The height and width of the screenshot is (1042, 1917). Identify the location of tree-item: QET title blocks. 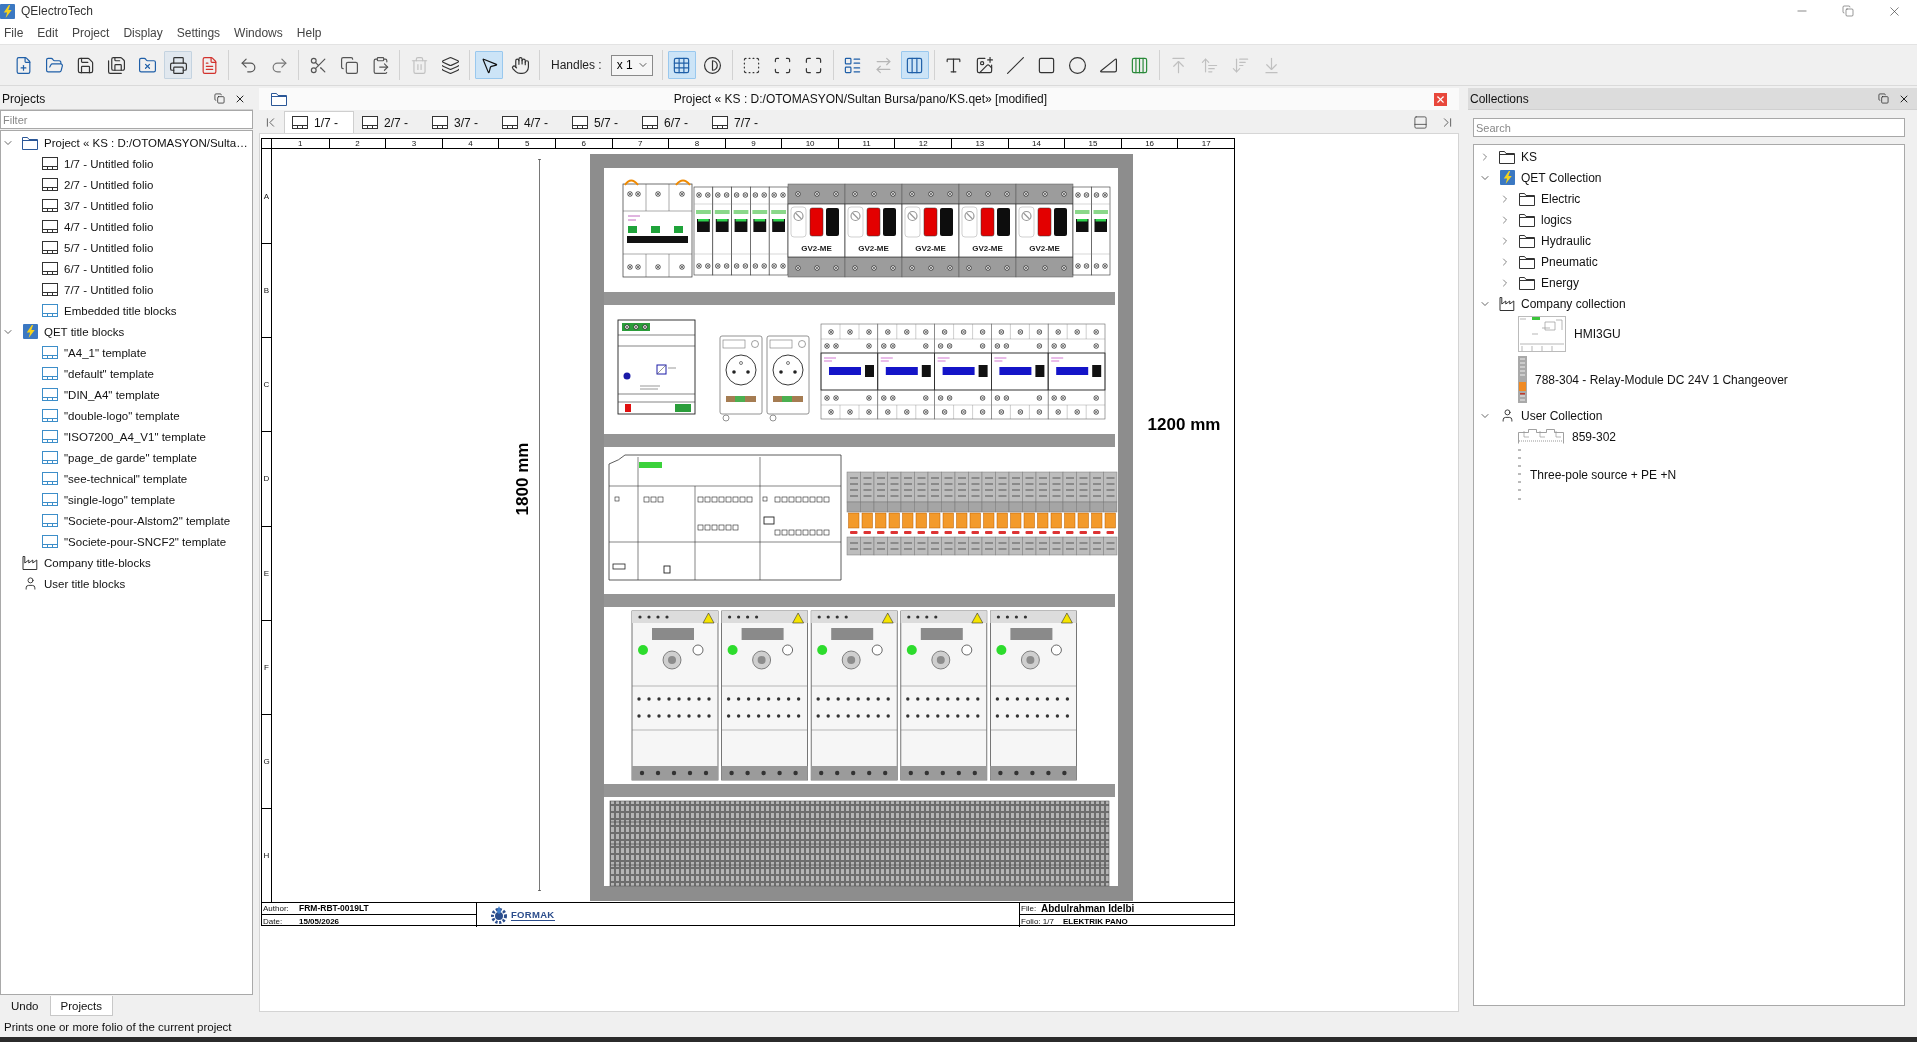
(63, 331).